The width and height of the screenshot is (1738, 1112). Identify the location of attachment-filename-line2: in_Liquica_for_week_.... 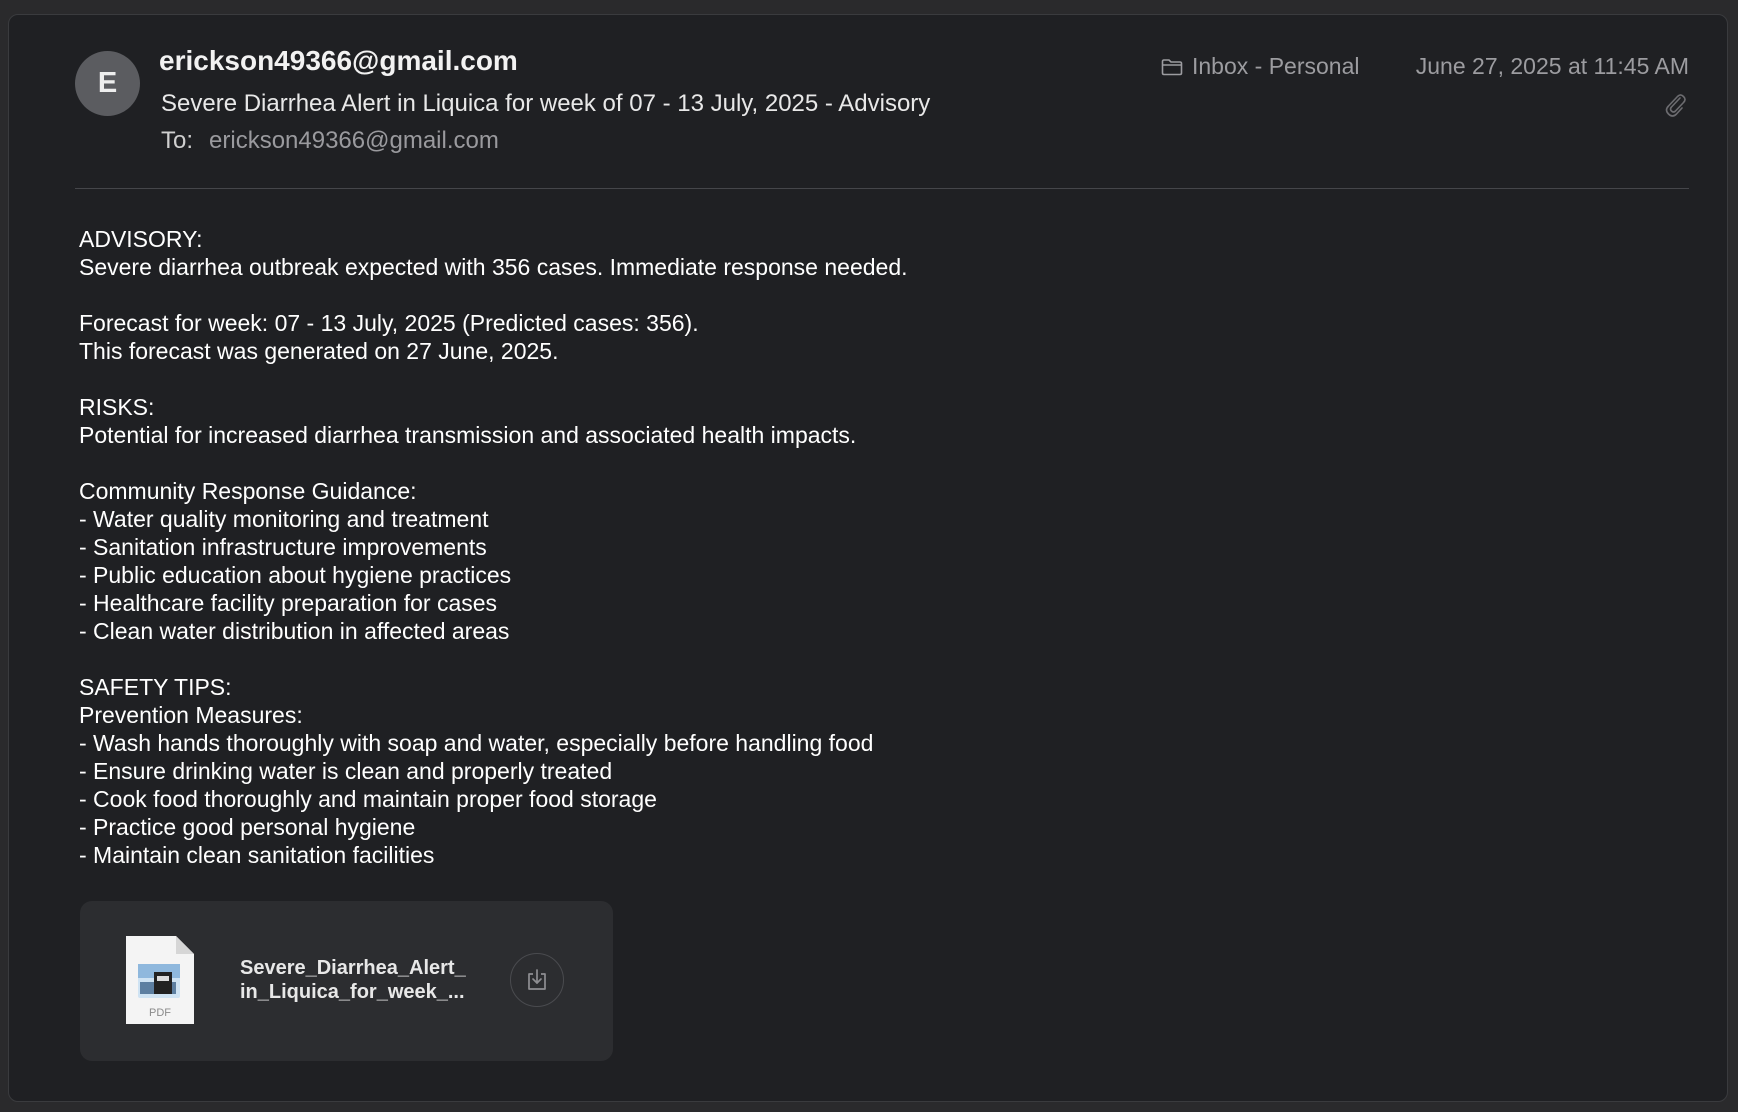
(352, 992).